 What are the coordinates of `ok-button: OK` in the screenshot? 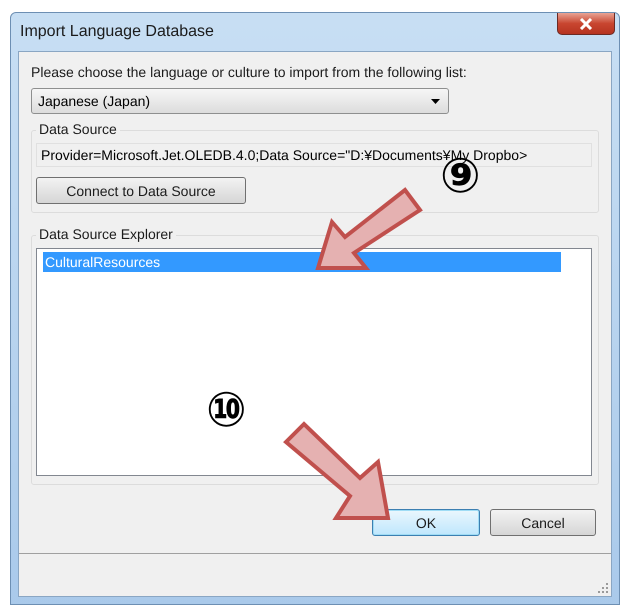 It's located at (426, 522).